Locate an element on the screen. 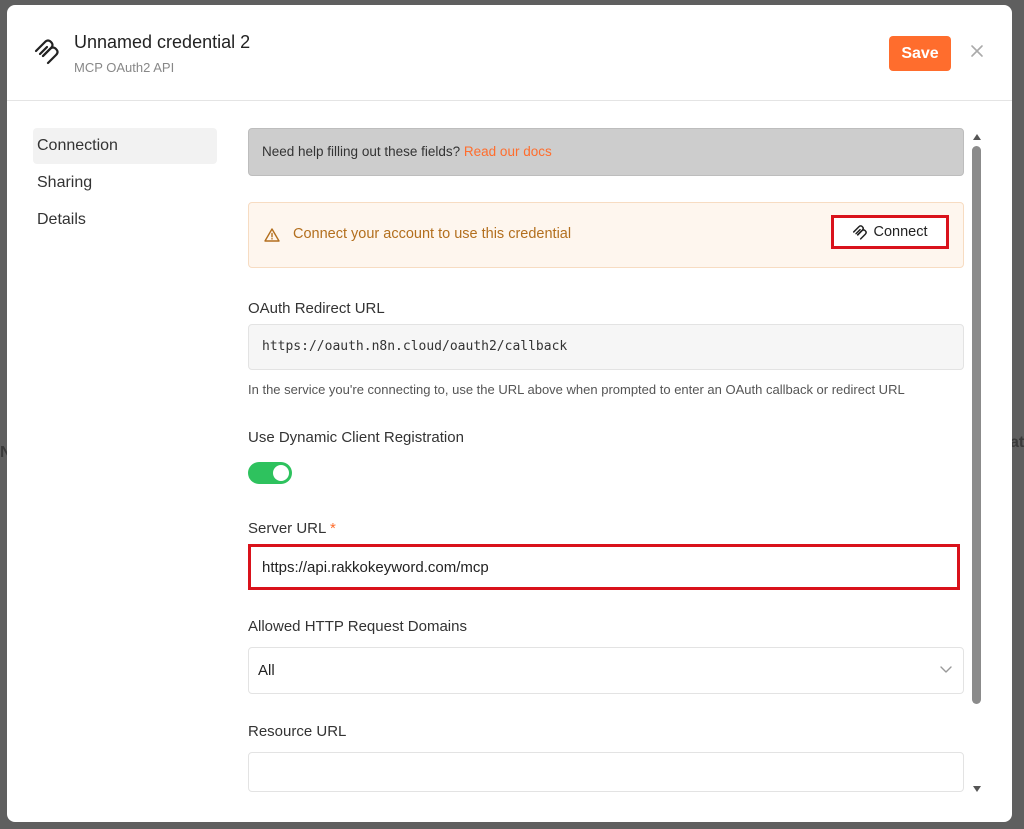  server-url-label-text: Server URL is located at coordinates (287, 528).